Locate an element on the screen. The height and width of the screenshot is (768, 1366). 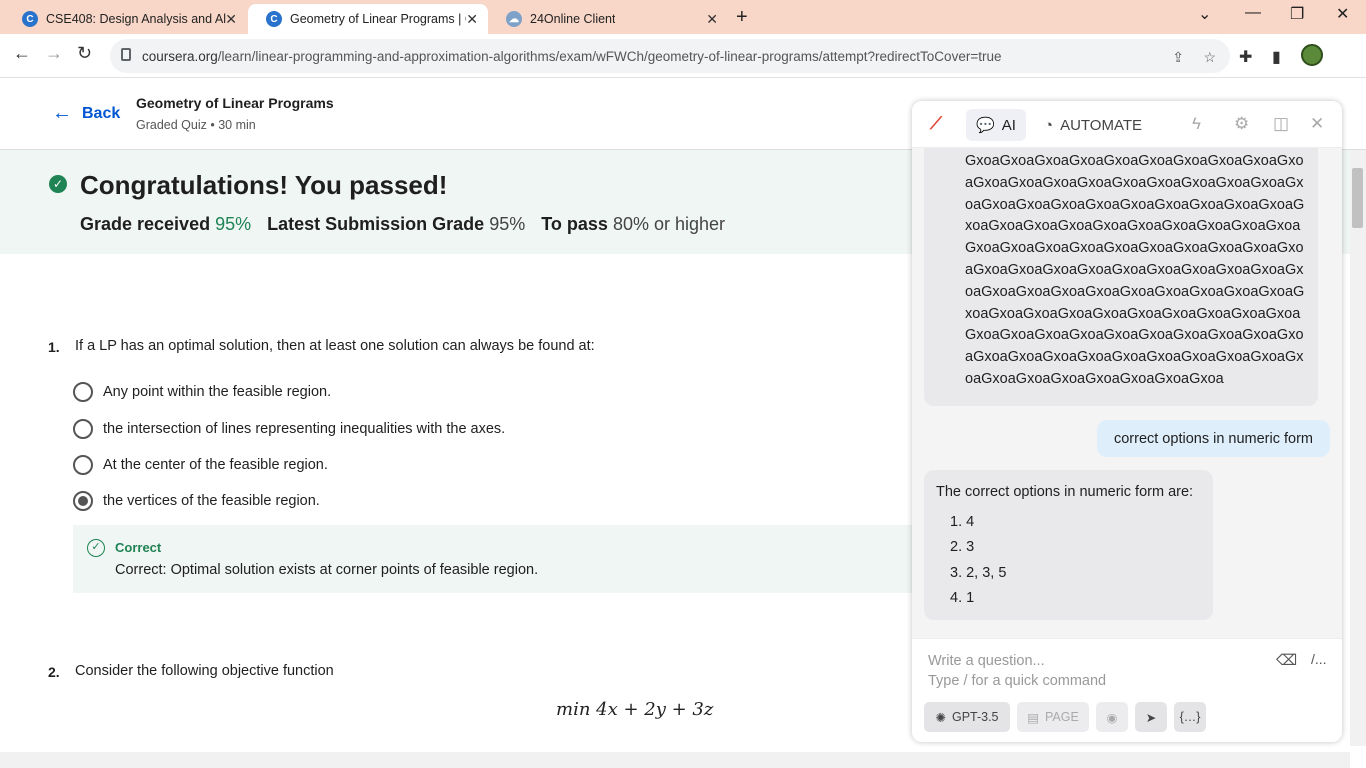
extensions-puzzle-icon: ✚ is located at coordinates (1245, 57).